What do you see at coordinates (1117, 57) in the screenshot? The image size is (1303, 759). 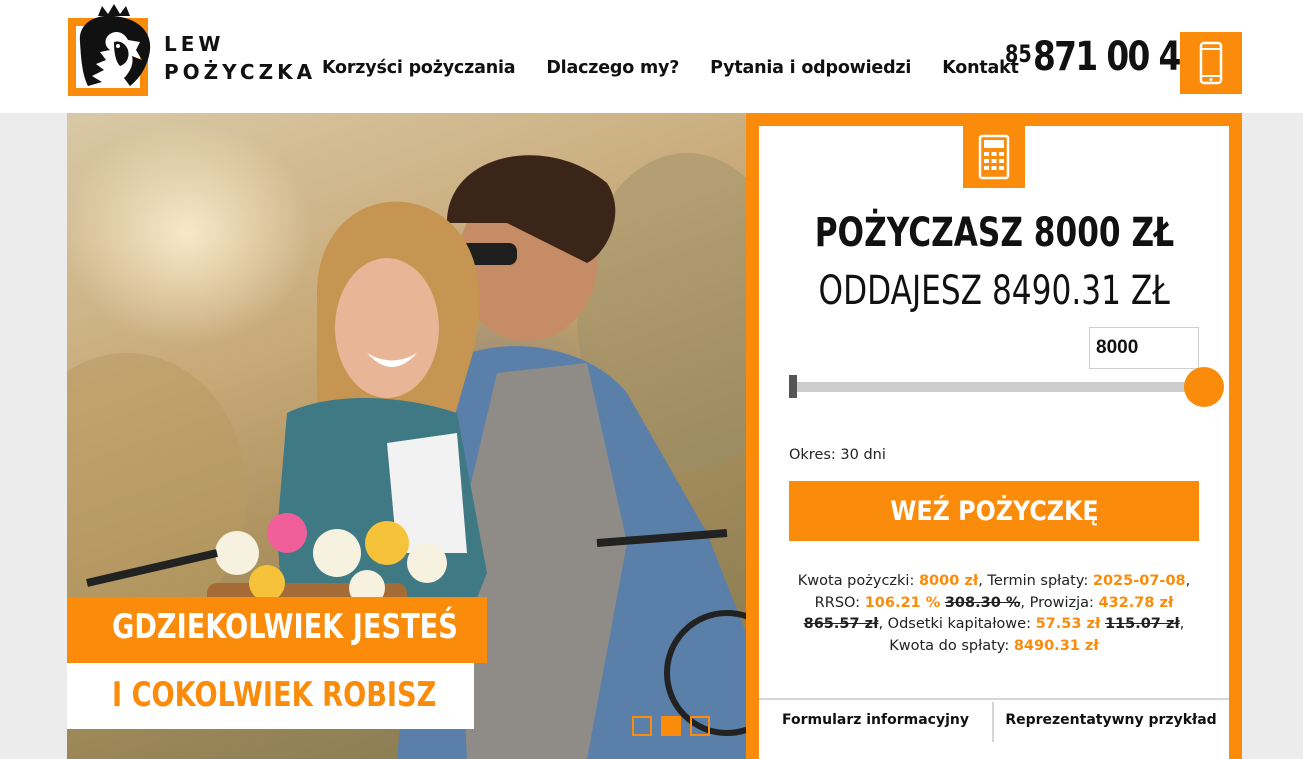 I see `phone-digits: 871 00 49` at bounding box center [1117, 57].